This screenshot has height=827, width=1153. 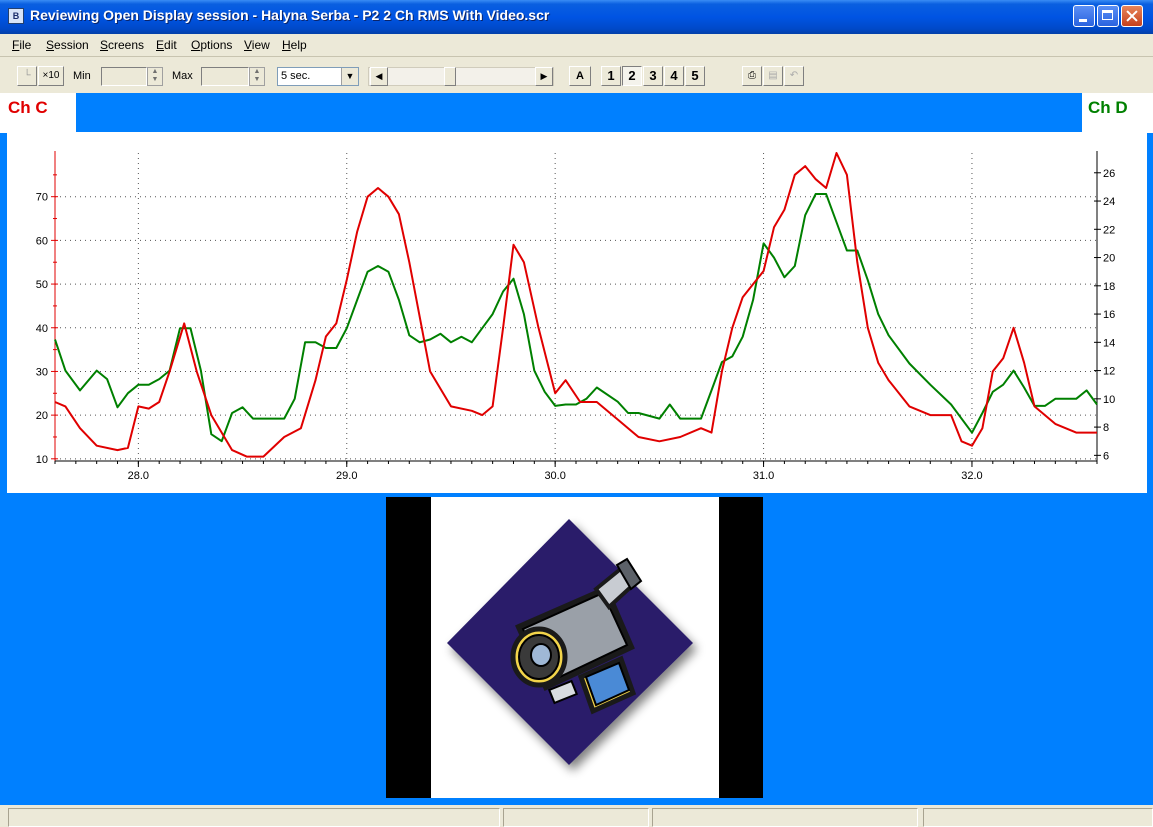 What do you see at coordinates (1106, 456) in the screenshot?
I see `right-y-tick-label: 6` at bounding box center [1106, 456].